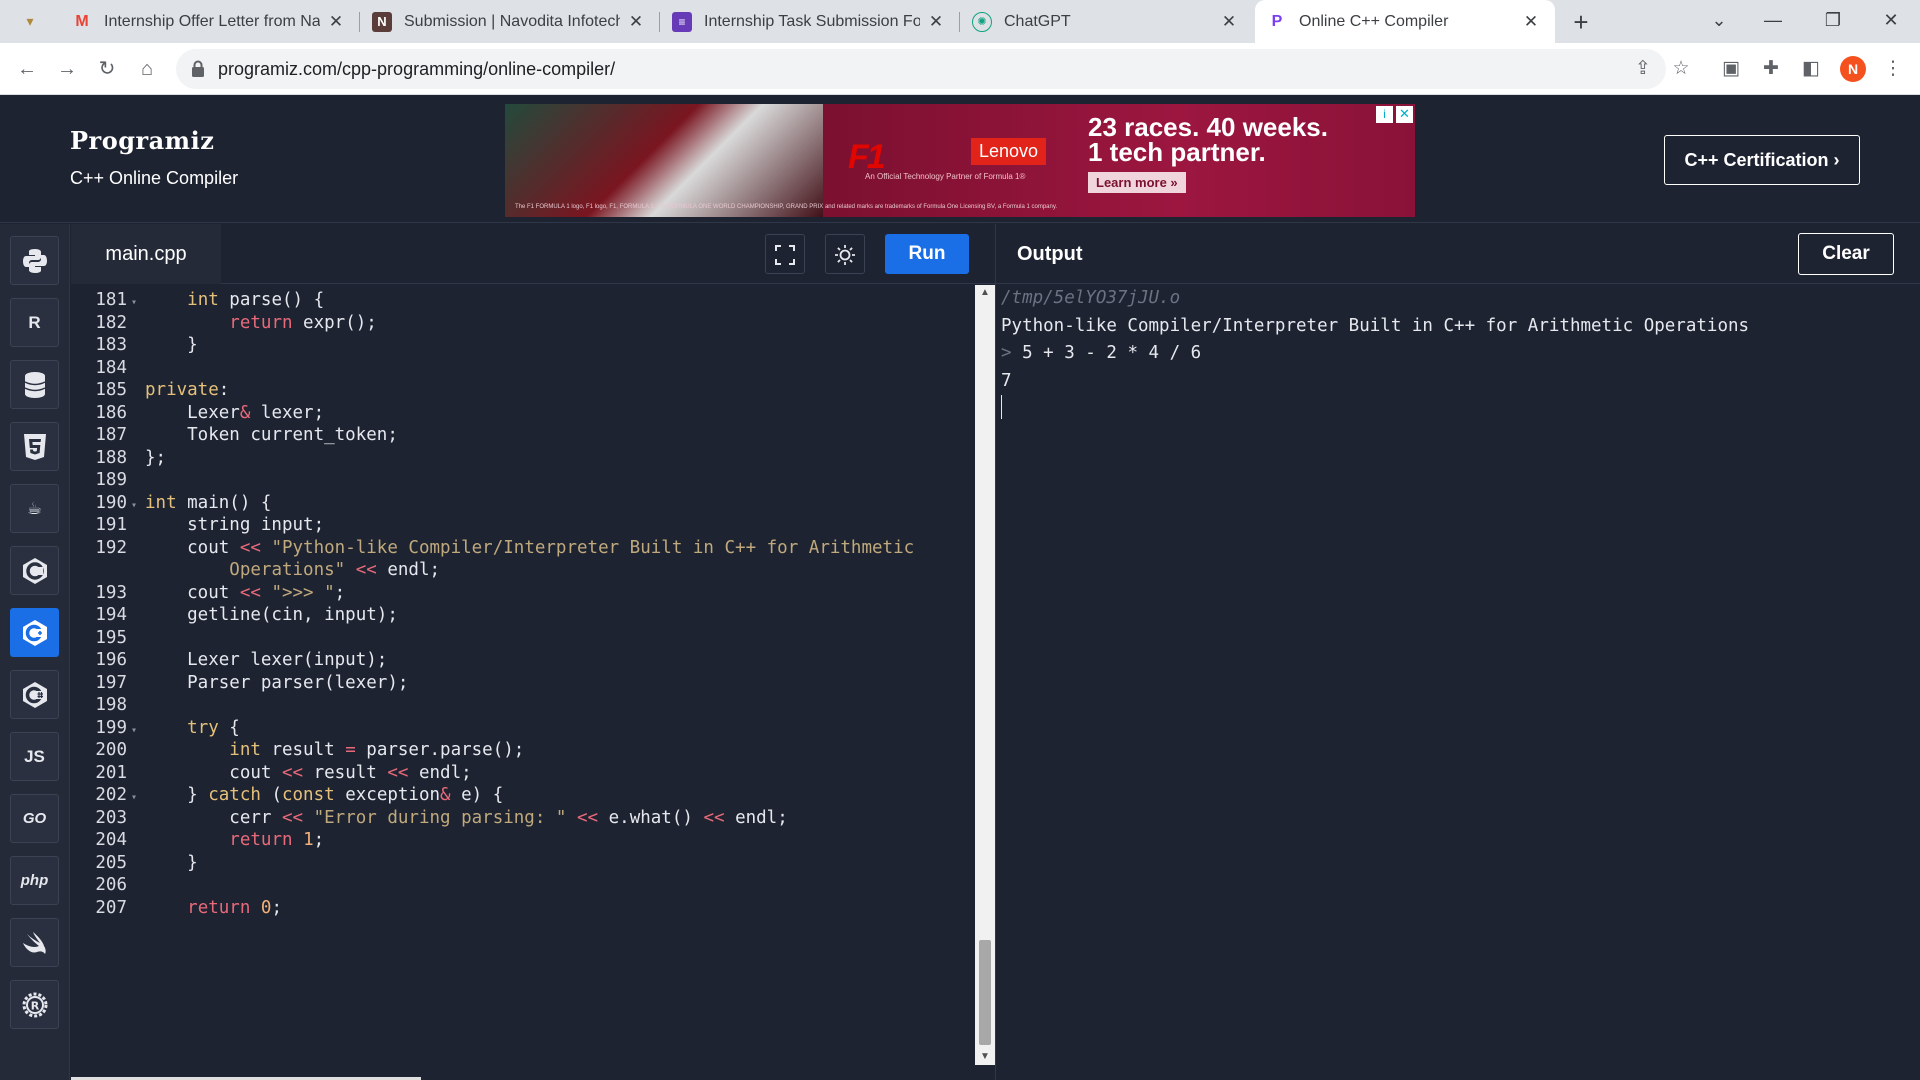 The image size is (1920, 1080). I want to click on code-text: };, so click(155, 458).